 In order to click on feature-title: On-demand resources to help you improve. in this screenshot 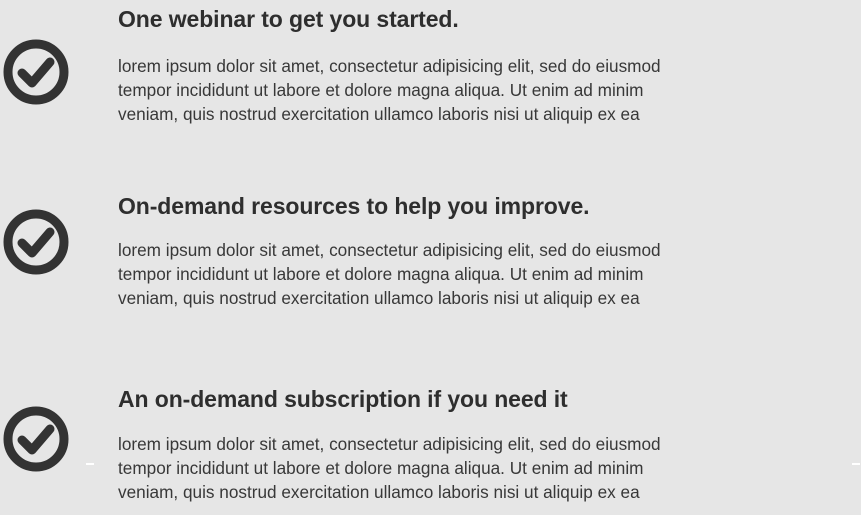, I will do `click(354, 206)`.